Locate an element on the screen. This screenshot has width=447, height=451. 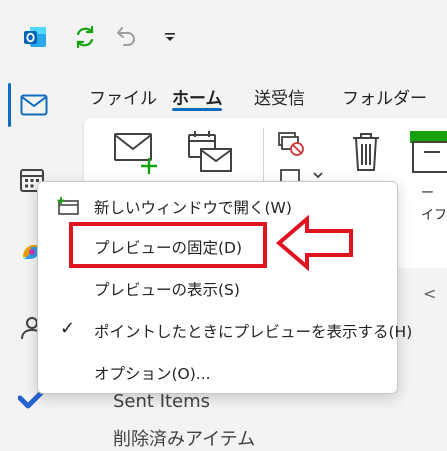
delete-icon is located at coordinates (366, 152).